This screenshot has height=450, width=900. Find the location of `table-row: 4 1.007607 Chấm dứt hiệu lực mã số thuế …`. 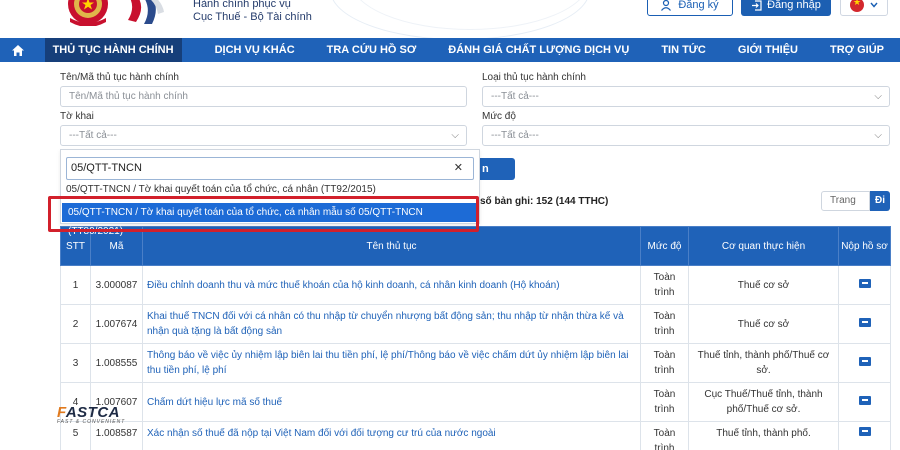

table-row: 4 1.007607 Chấm dứt hiệu lực mã số thuế … is located at coordinates (475, 402).